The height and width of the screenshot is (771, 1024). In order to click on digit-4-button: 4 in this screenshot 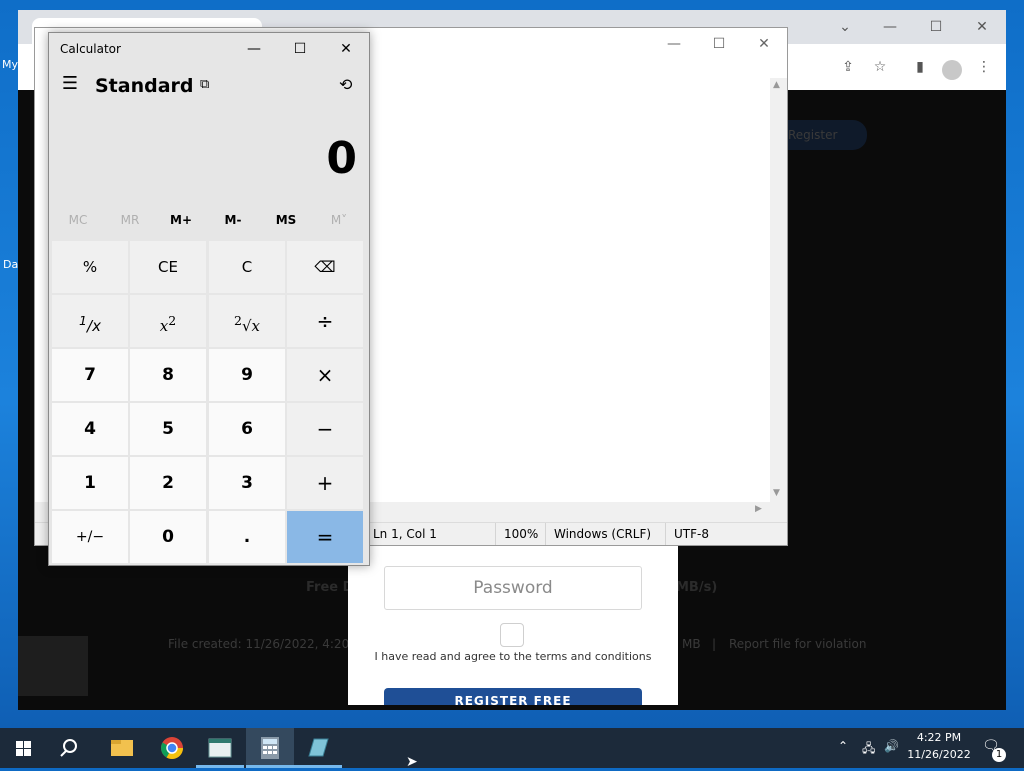, I will do `click(90, 429)`.